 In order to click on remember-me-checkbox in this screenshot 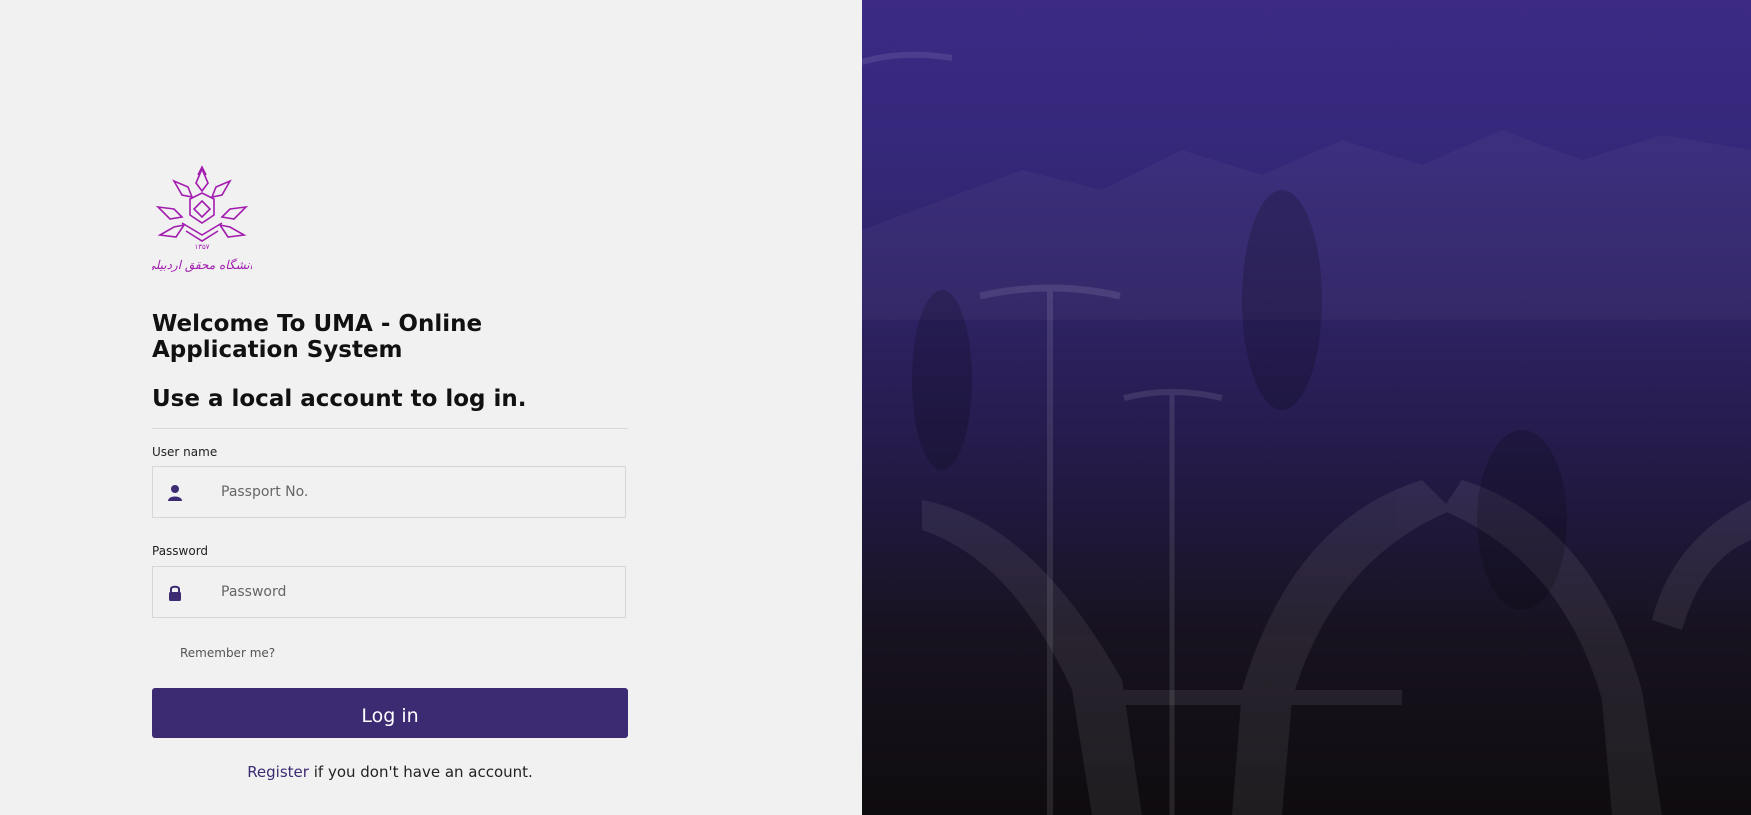, I will do `click(165, 653)`.